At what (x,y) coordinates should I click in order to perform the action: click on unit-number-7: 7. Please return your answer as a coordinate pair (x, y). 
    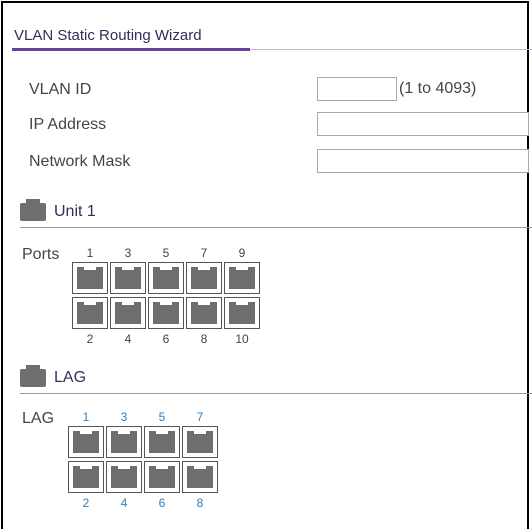
    Looking at the image, I should click on (204, 253).